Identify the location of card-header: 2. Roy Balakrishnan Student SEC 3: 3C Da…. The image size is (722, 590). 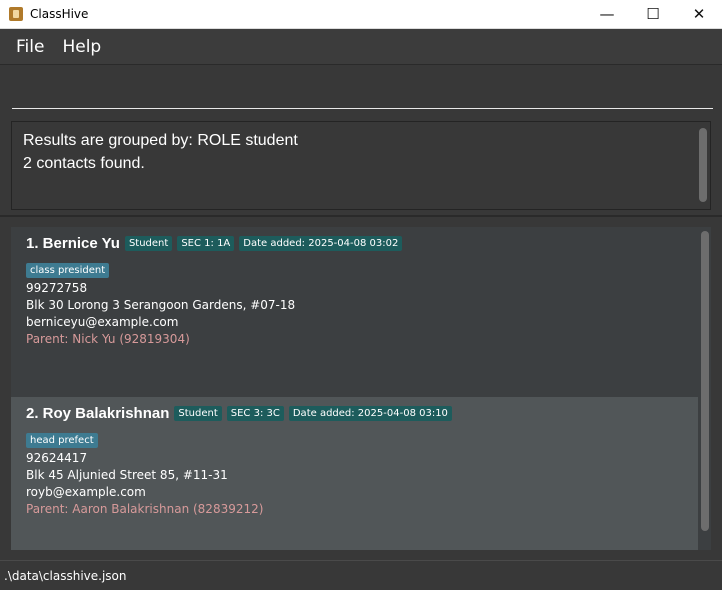
(354, 413).